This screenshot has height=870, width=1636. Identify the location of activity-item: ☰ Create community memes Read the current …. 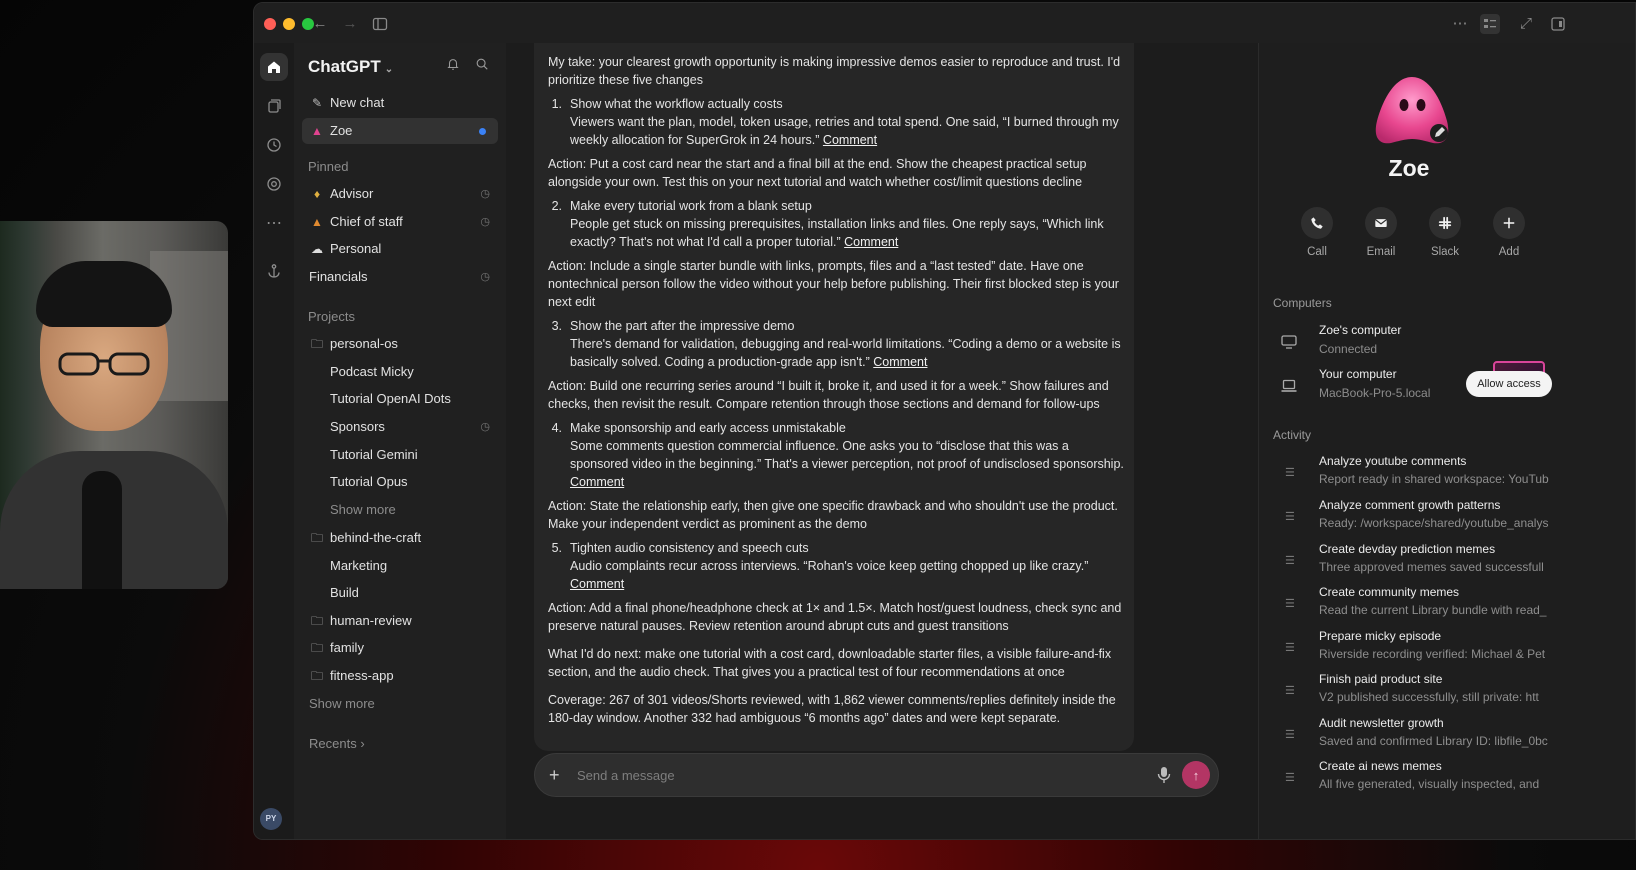
(1418, 605).